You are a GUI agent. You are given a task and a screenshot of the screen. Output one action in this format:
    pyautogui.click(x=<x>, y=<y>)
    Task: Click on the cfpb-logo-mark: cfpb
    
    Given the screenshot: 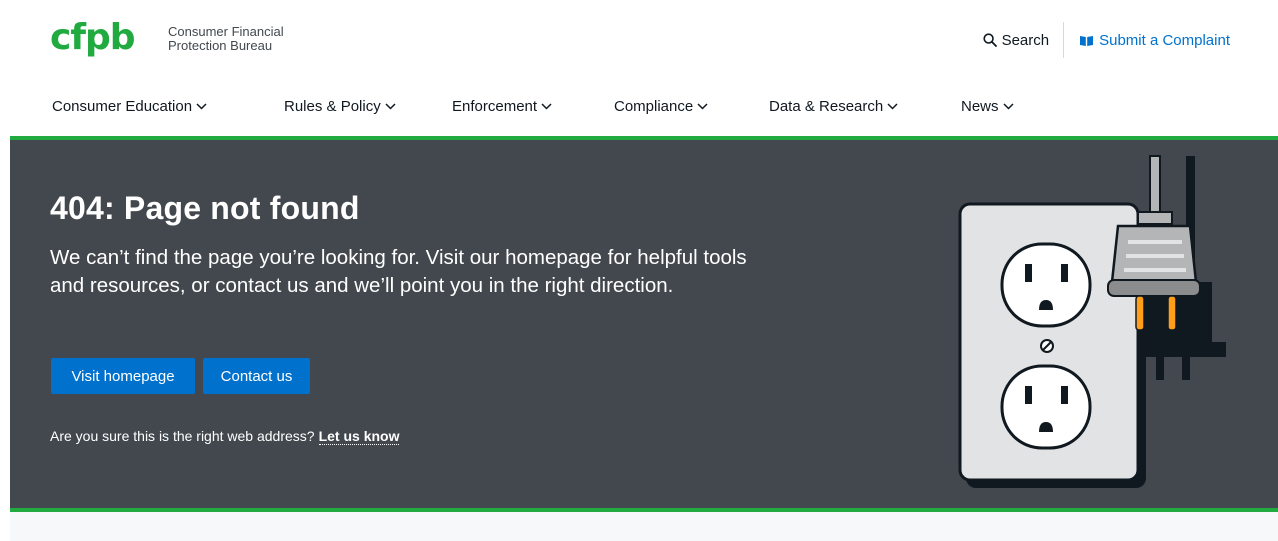 What is the action you would take?
    pyautogui.click(x=93, y=37)
    